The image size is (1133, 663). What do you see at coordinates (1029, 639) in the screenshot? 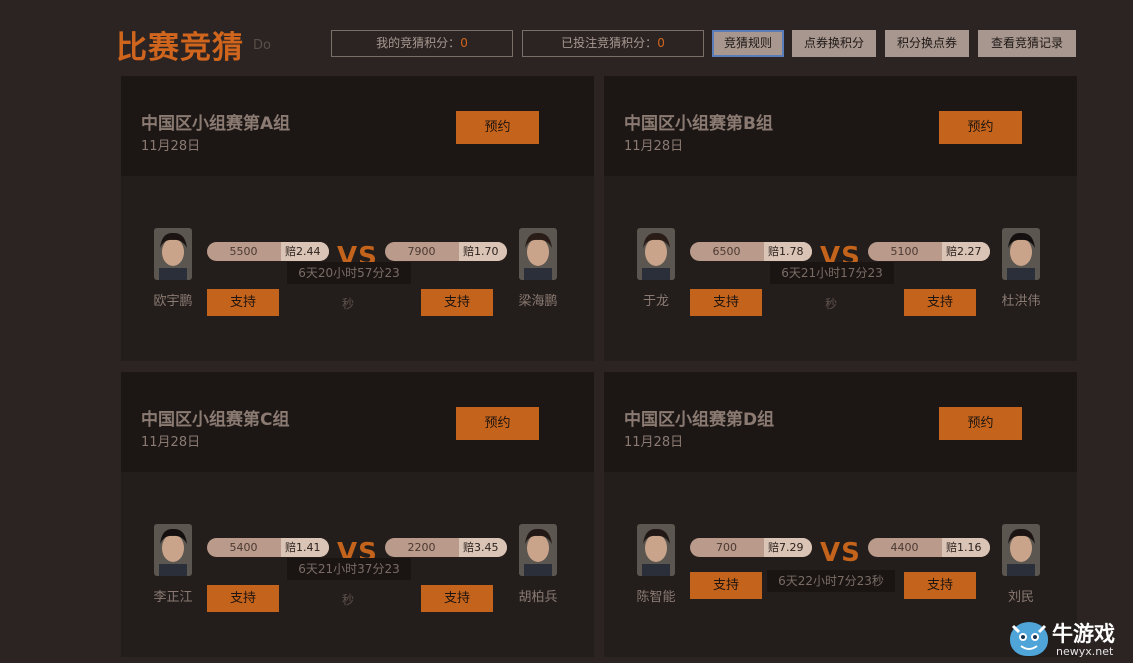
I see `mascot-icon` at bounding box center [1029, 639].